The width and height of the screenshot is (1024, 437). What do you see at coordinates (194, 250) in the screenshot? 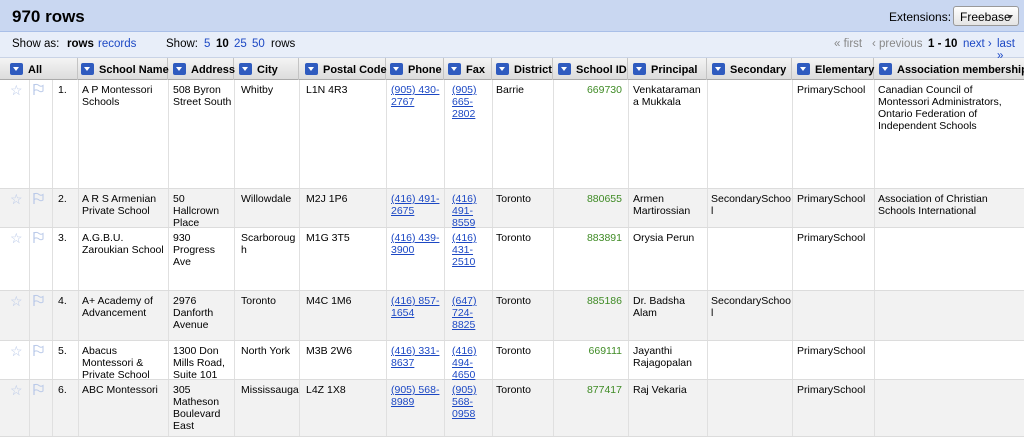
I see `address-cell: 930 Progress Ave` at bounding box center [194, 250].